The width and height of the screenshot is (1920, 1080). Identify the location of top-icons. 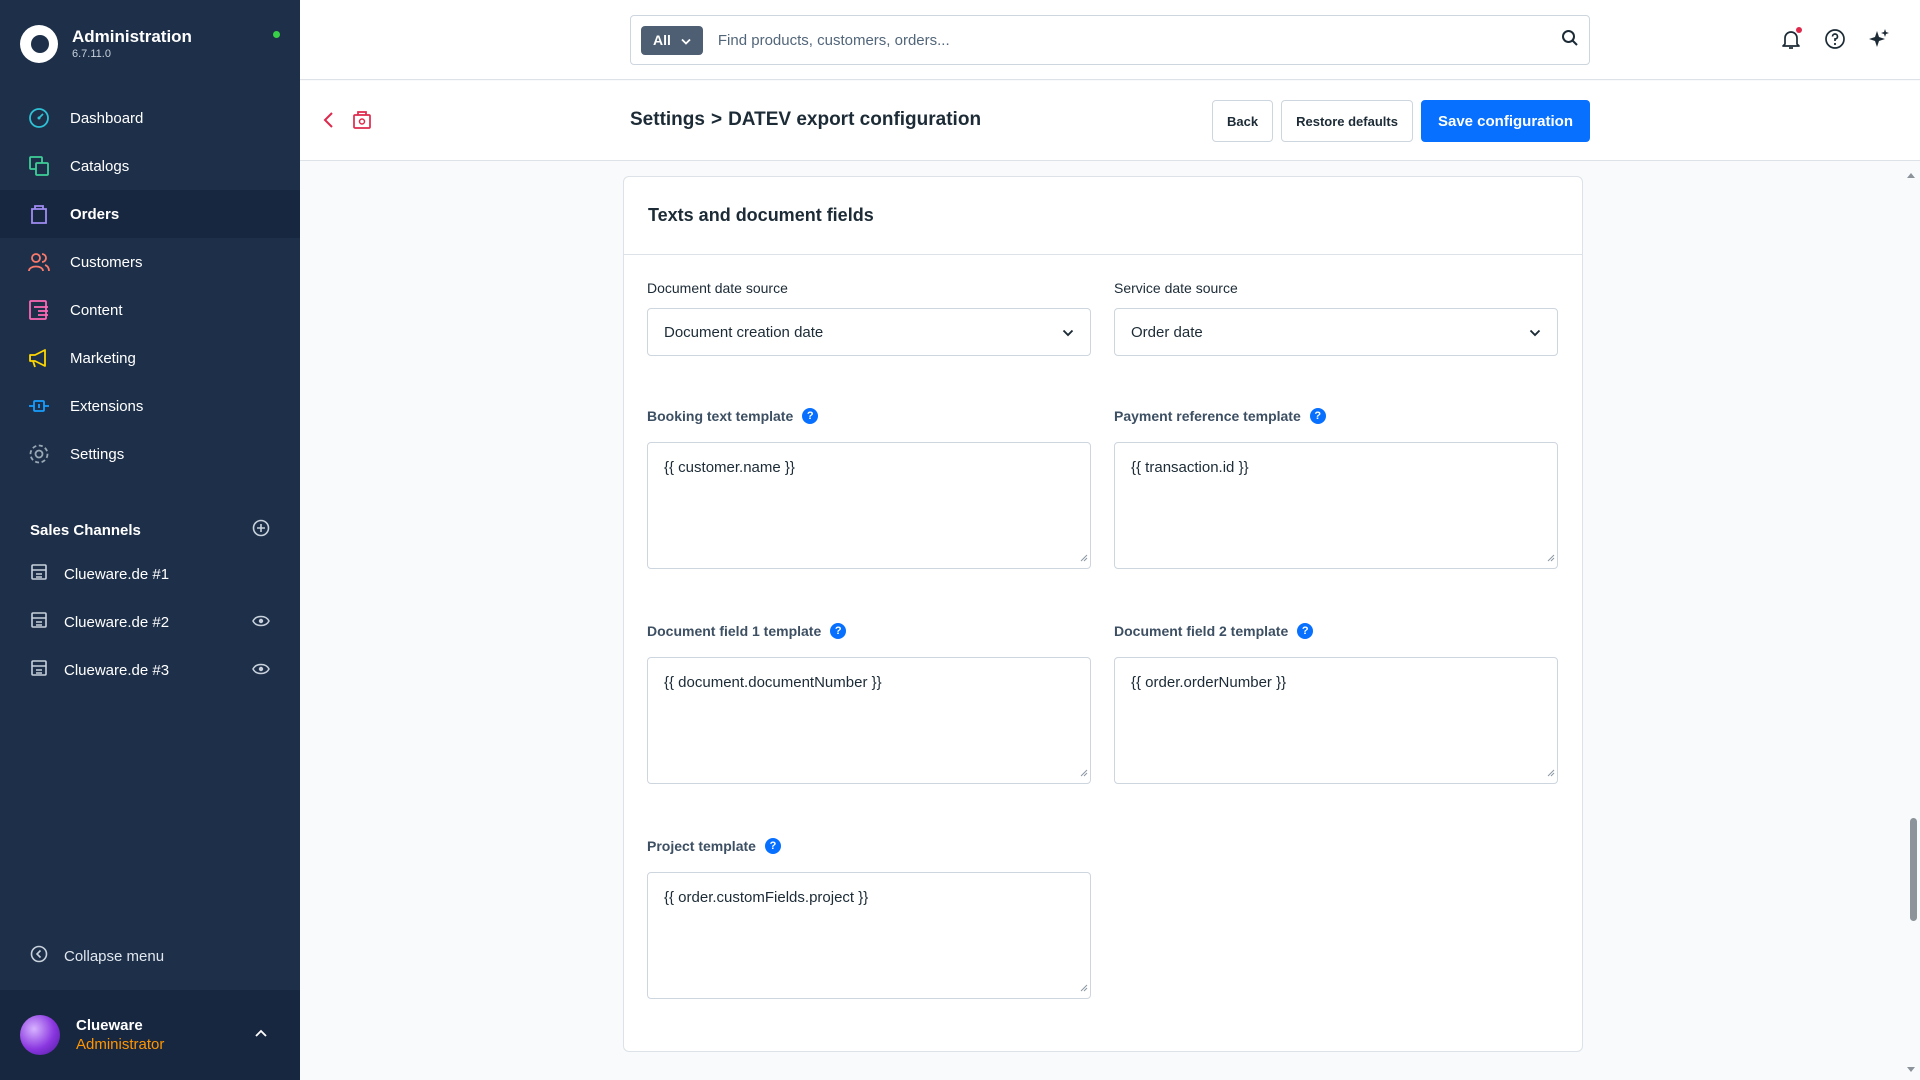
(1835, 38).